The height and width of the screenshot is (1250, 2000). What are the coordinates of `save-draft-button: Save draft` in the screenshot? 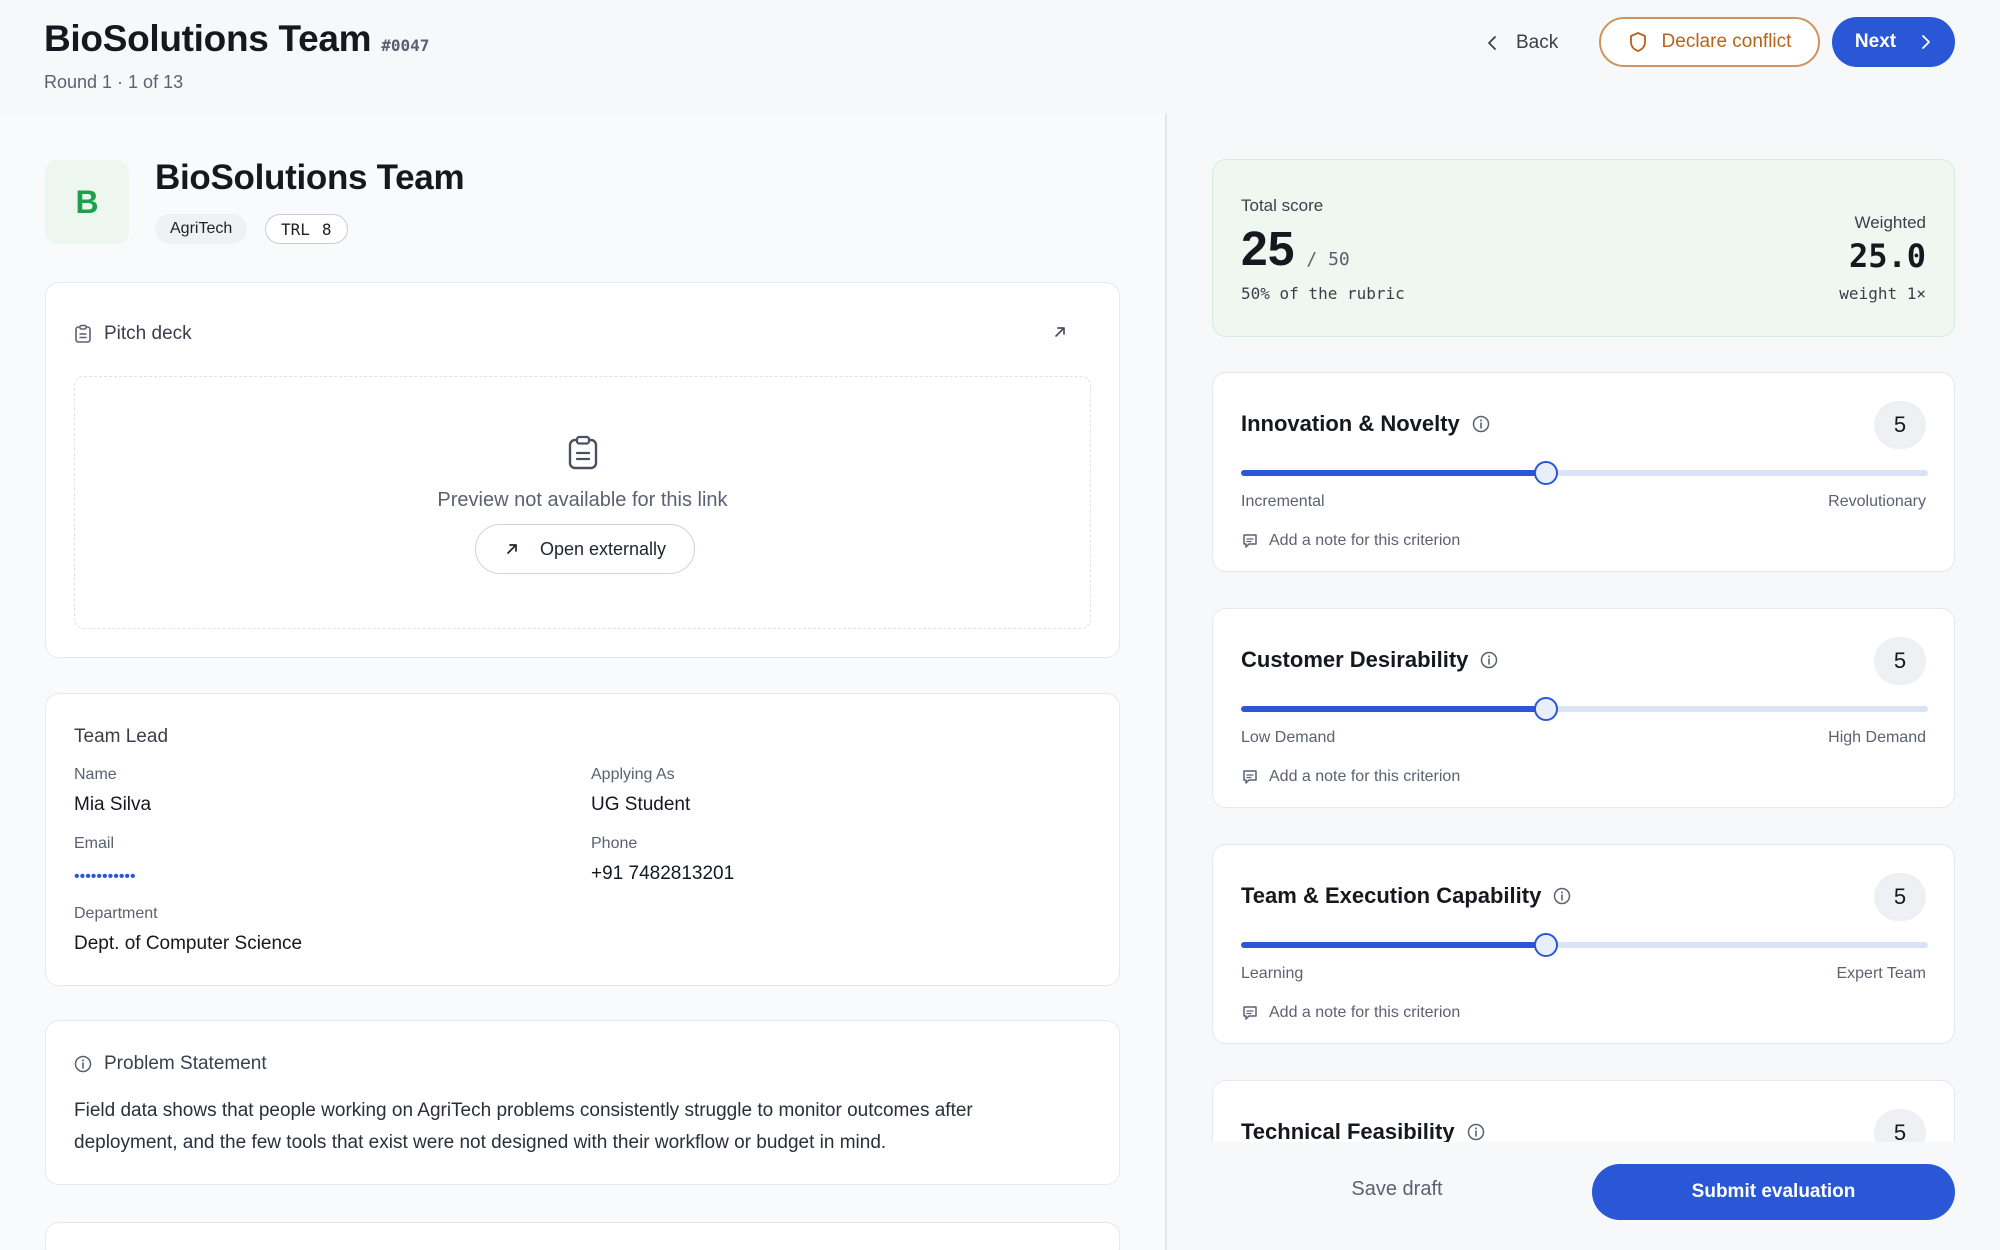 It's located at (1397, 1189).